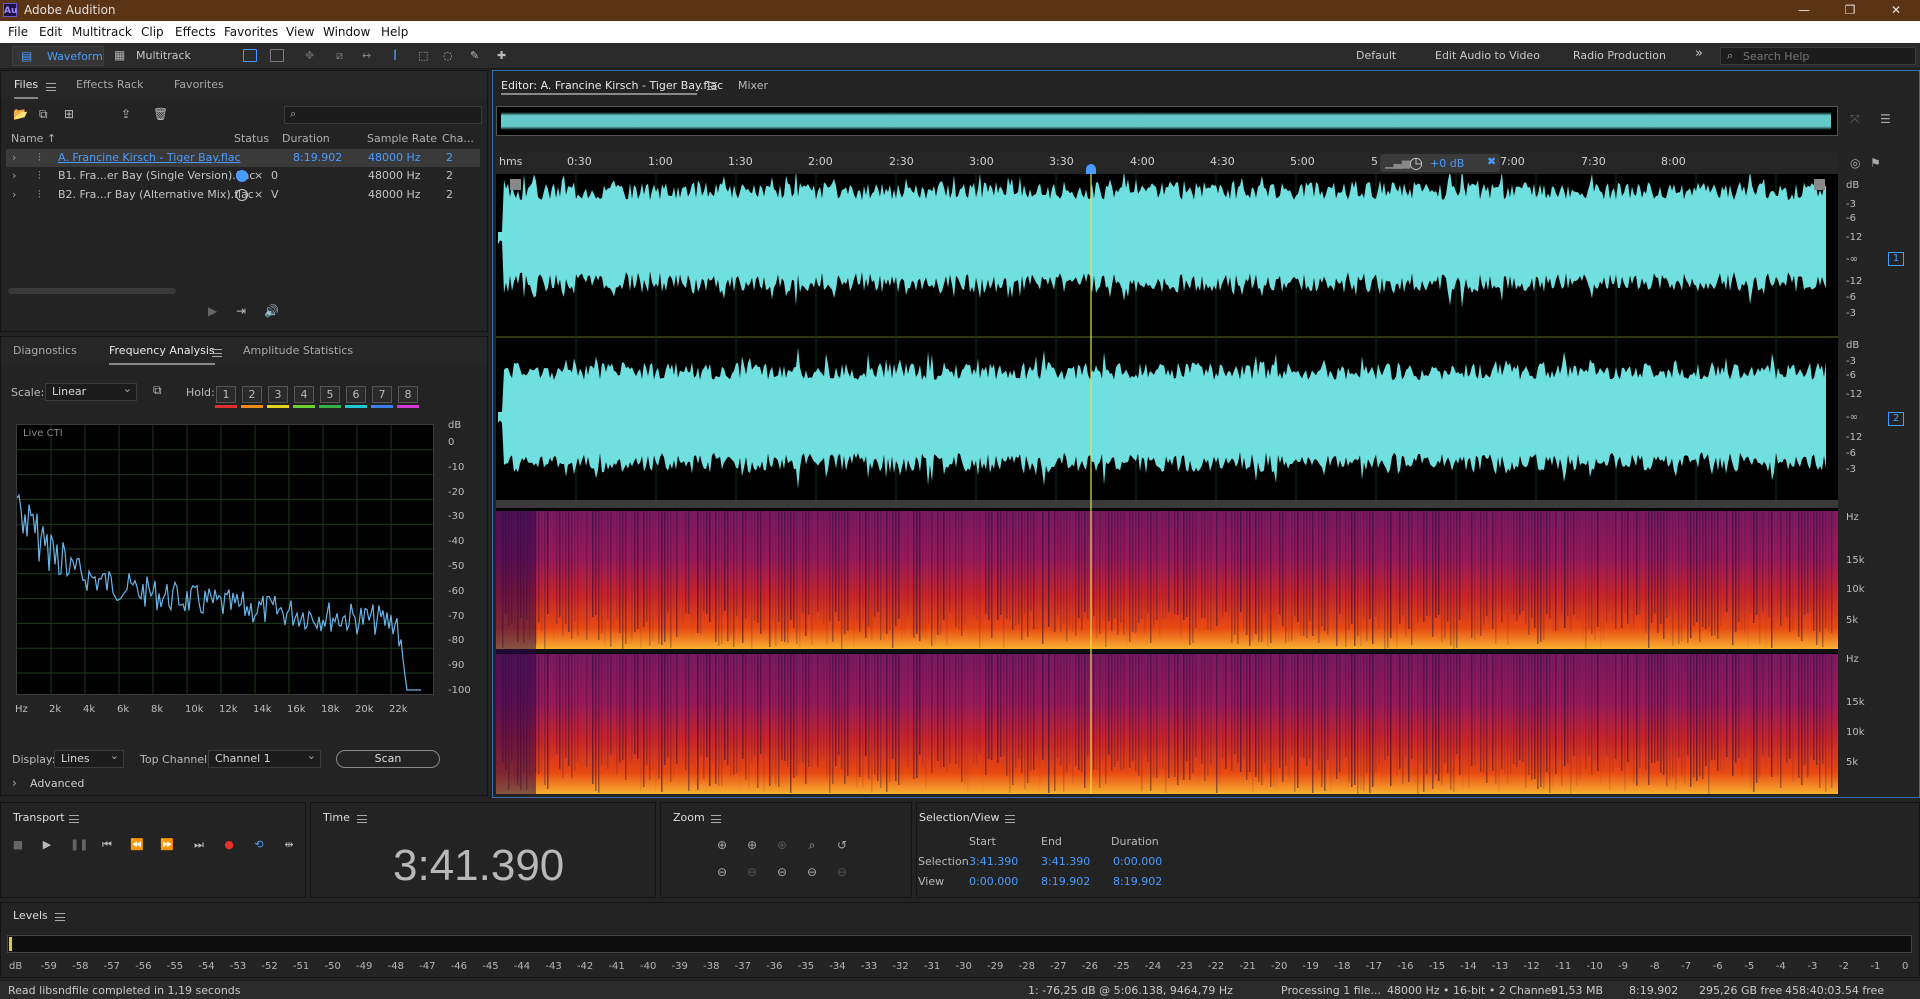  What do you see at coordinates (251, 32) in the screenshot?
I see `menu-favorites: Favorites` at bounding box center [251, 32].